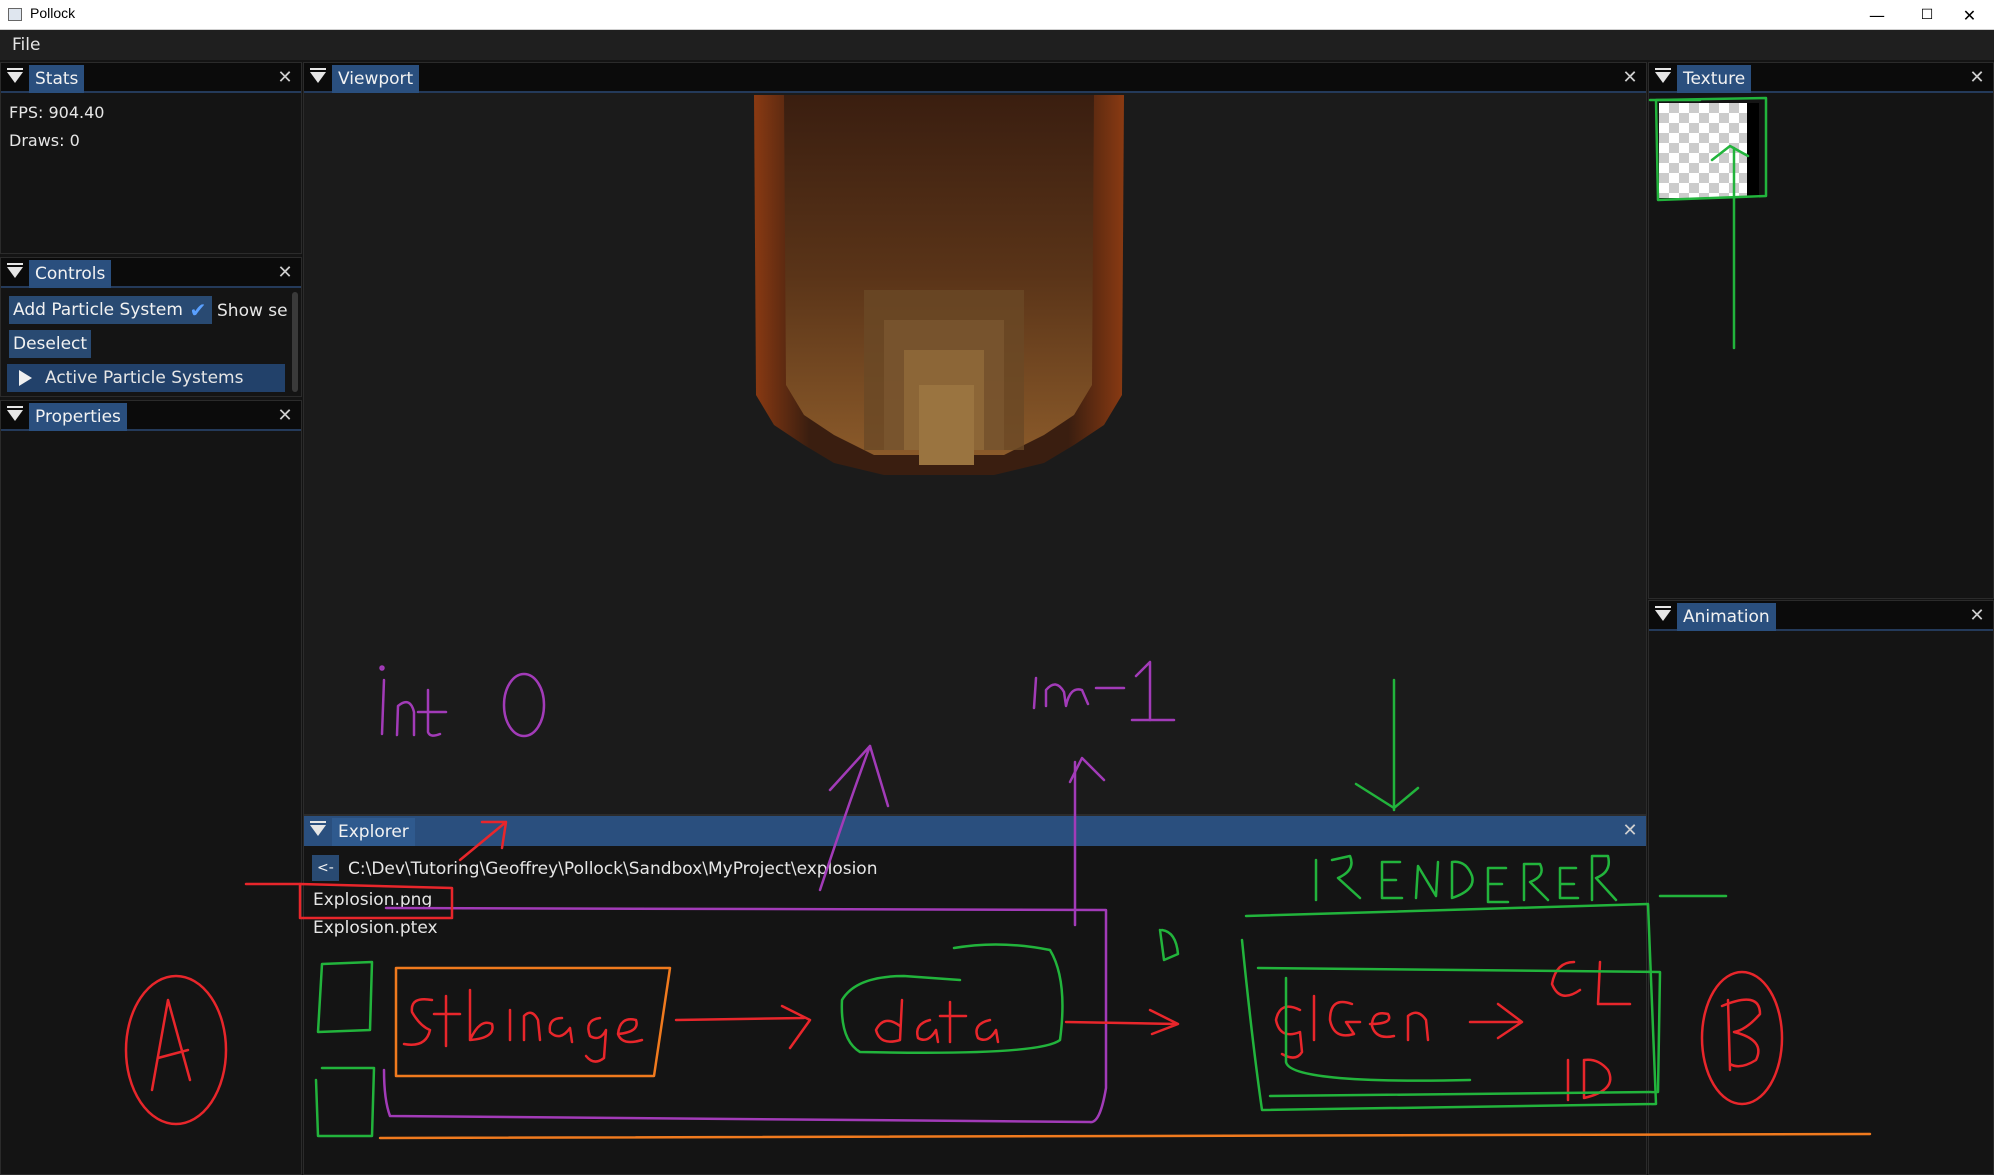  What do you see at coordinates (70, 274) in the screenshot?
I see `tab-controls: Controls` at bounding box center [70, 274].